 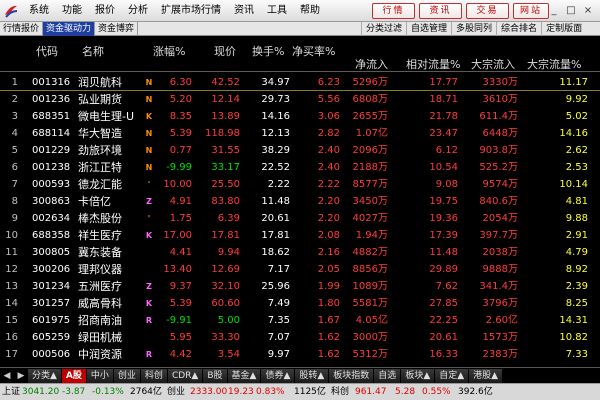 I want to click on menu-extended-market: 扩展市场行情, so click(x=190, y=11).